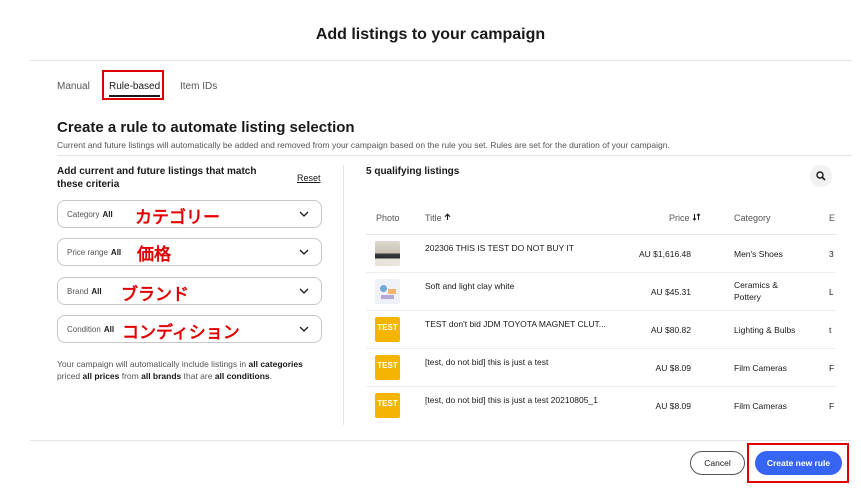 The height and width of the screenshot is (491, 861). I want to click on sort-ascending-icon, so click(447, 216).